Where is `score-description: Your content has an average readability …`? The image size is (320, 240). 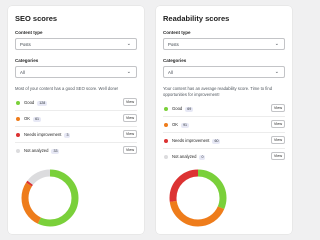
score-description: Your content has an average readability … is located at coordinates (218, 91).